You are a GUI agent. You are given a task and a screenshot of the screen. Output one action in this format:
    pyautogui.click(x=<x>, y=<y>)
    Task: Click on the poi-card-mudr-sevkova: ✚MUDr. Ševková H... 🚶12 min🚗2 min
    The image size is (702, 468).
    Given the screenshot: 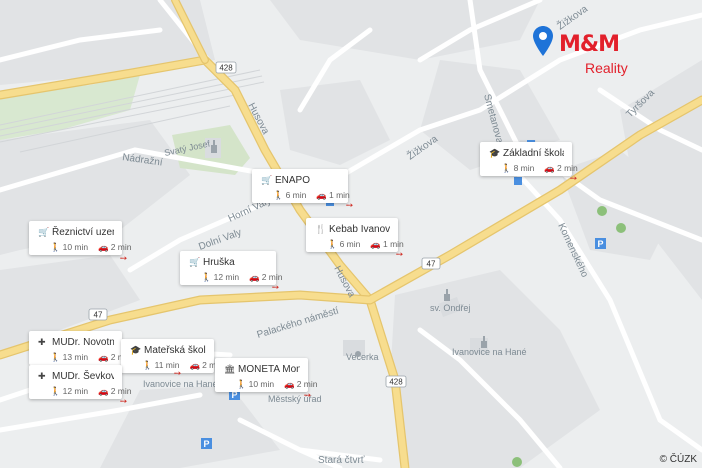 What is the action you would take?
    pyautogui.click(x=80, y=382)
    